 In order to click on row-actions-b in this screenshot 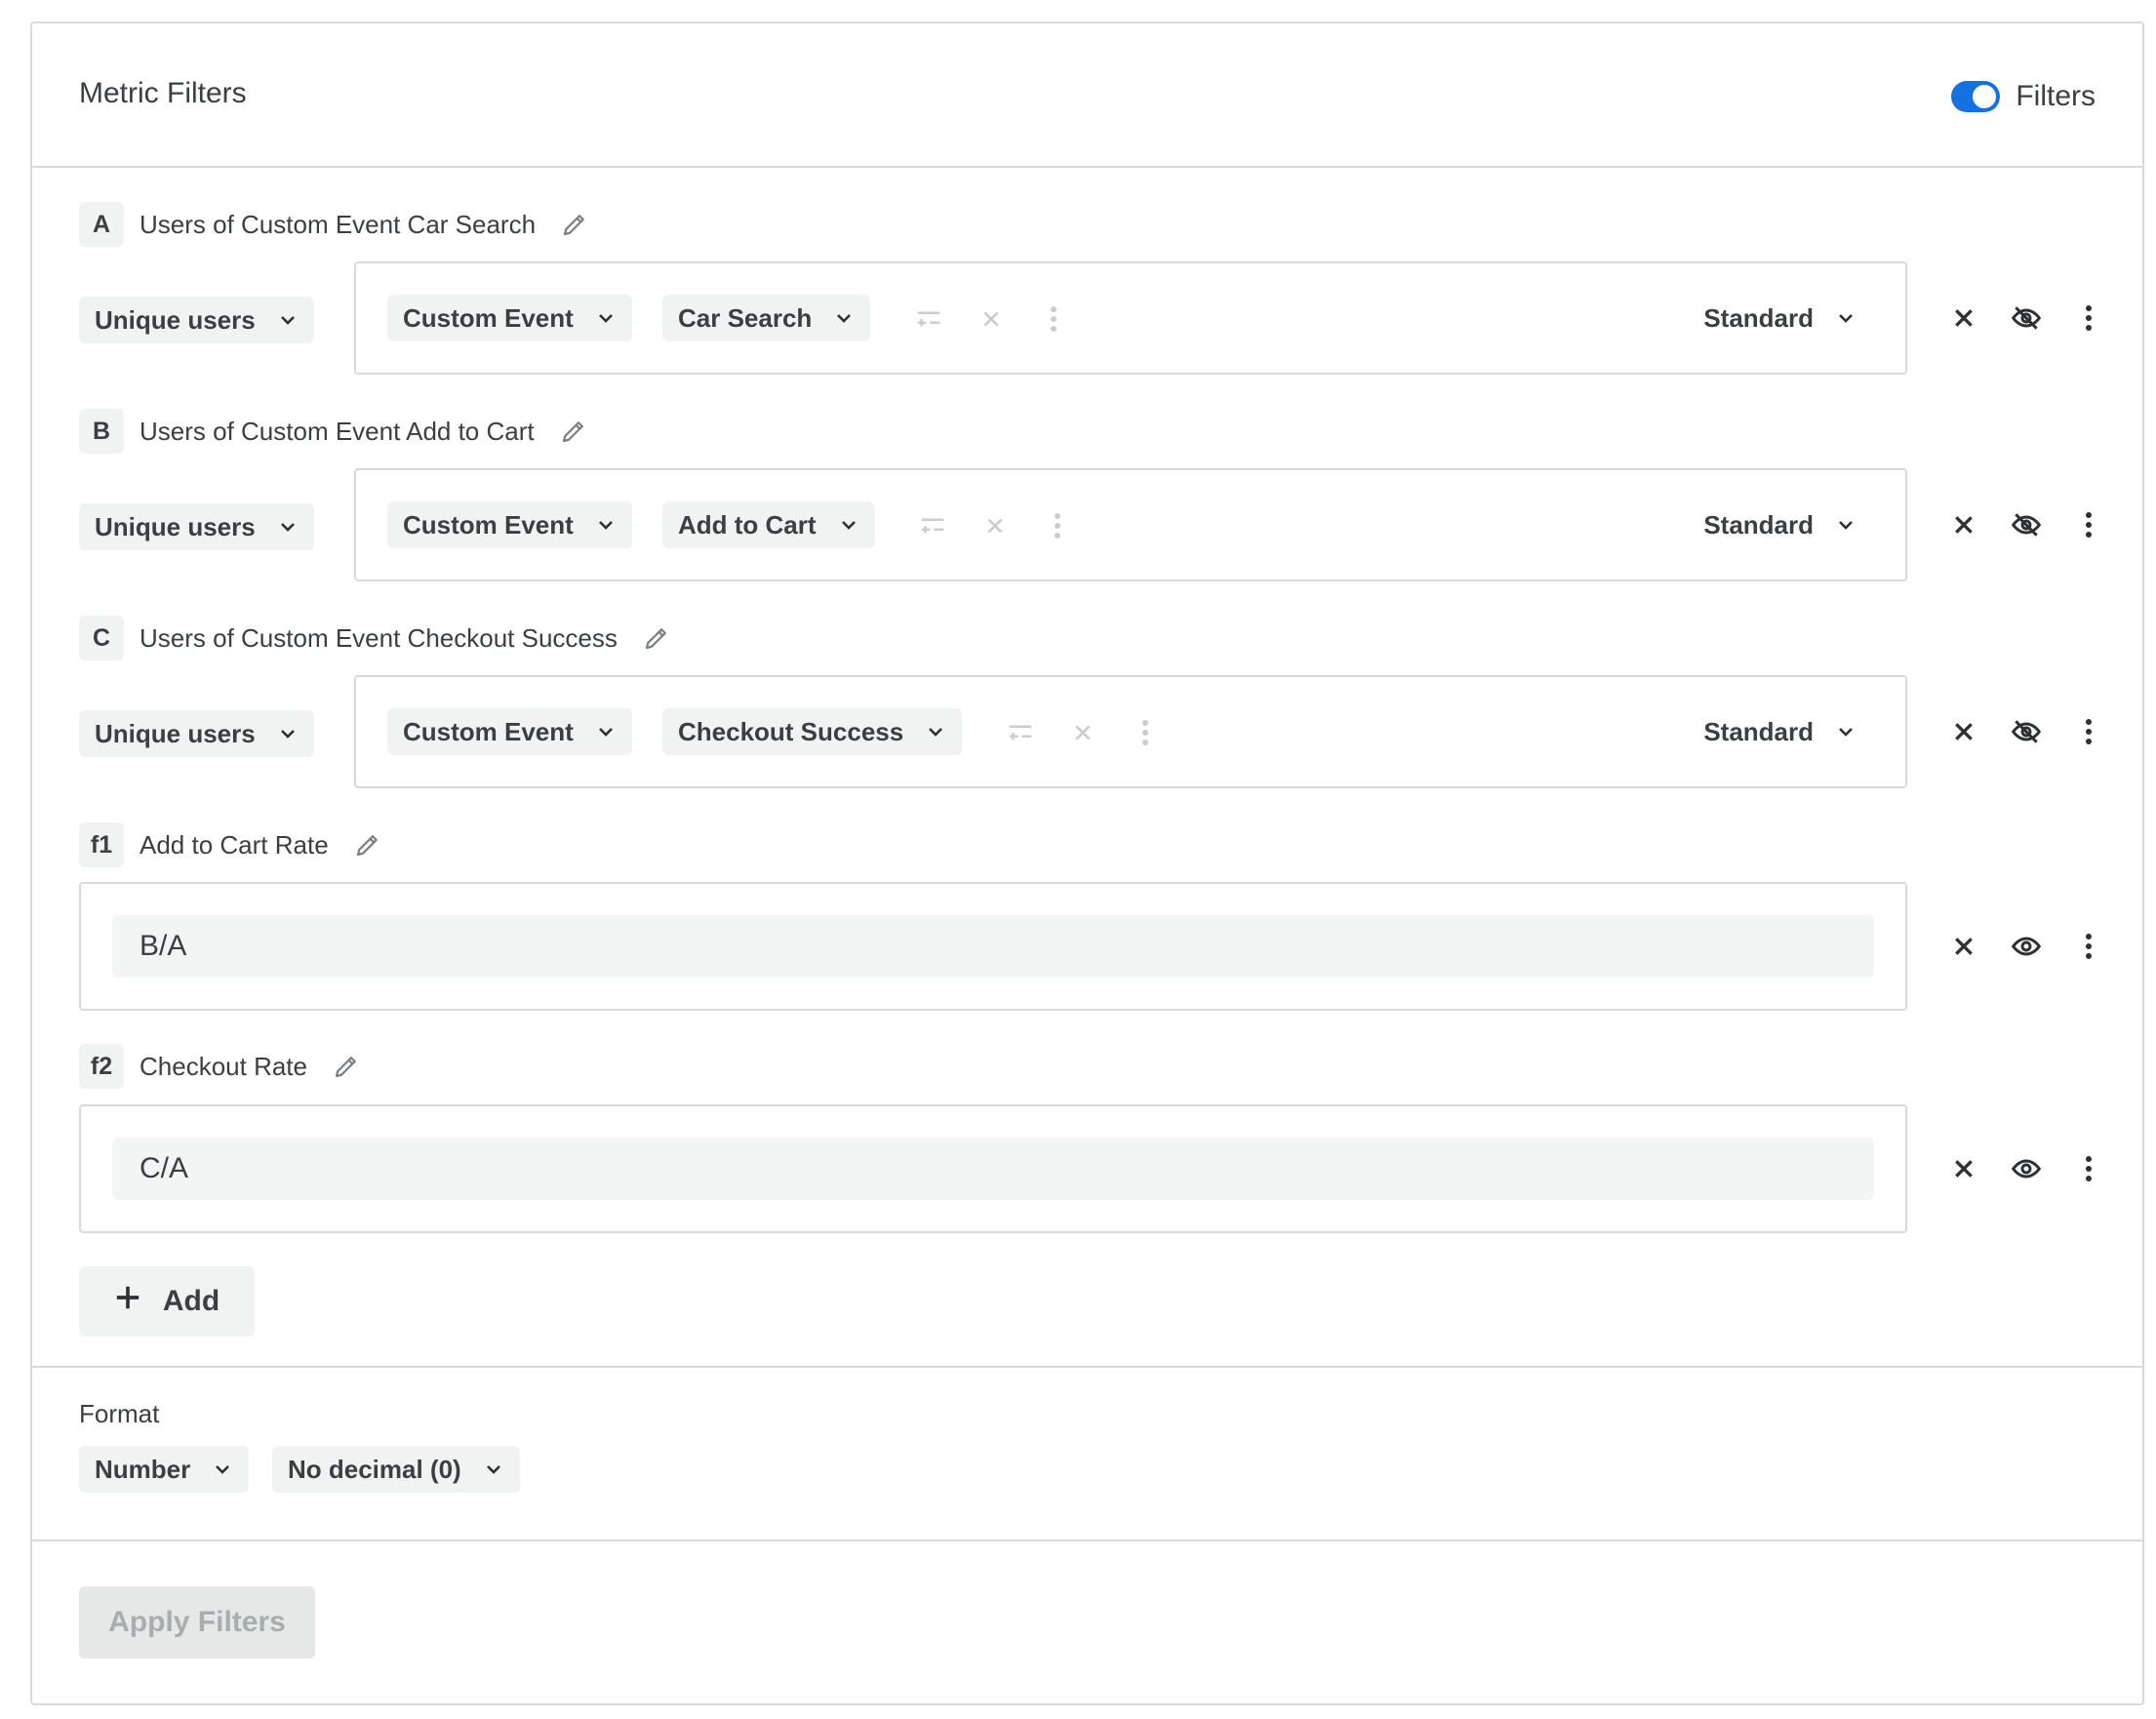, I will do `click(2026, 524)`.